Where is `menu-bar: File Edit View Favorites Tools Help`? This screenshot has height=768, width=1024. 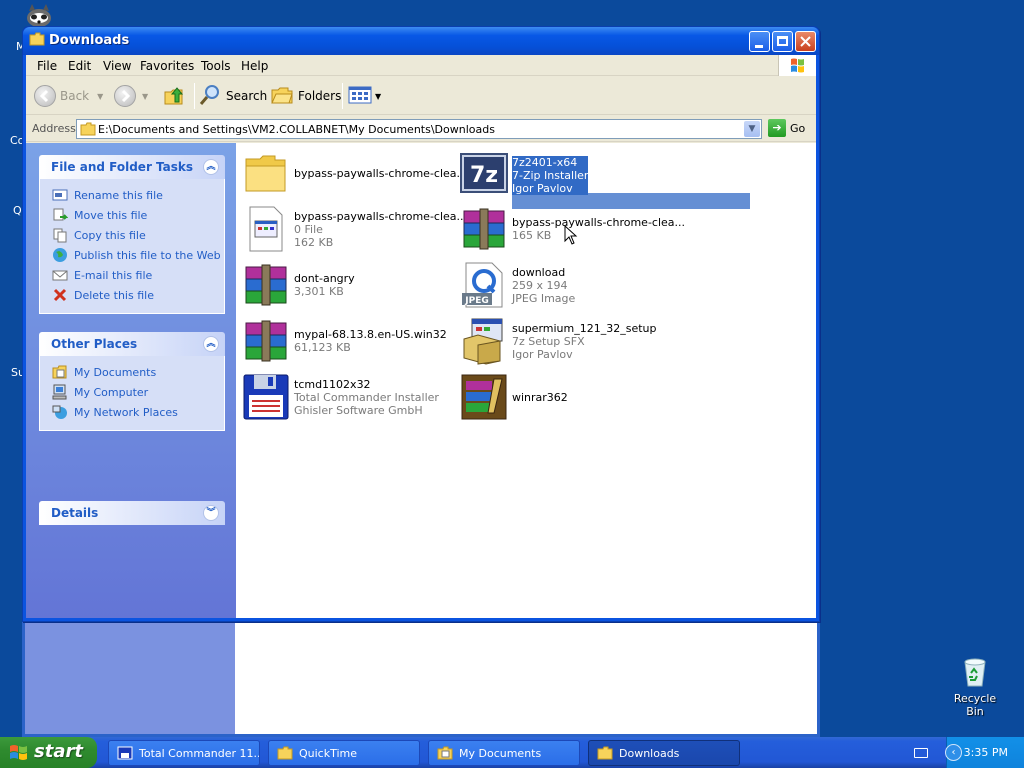
menu-bar: File Edit View Favorites Tools Help is located at coordinates (421, 65).